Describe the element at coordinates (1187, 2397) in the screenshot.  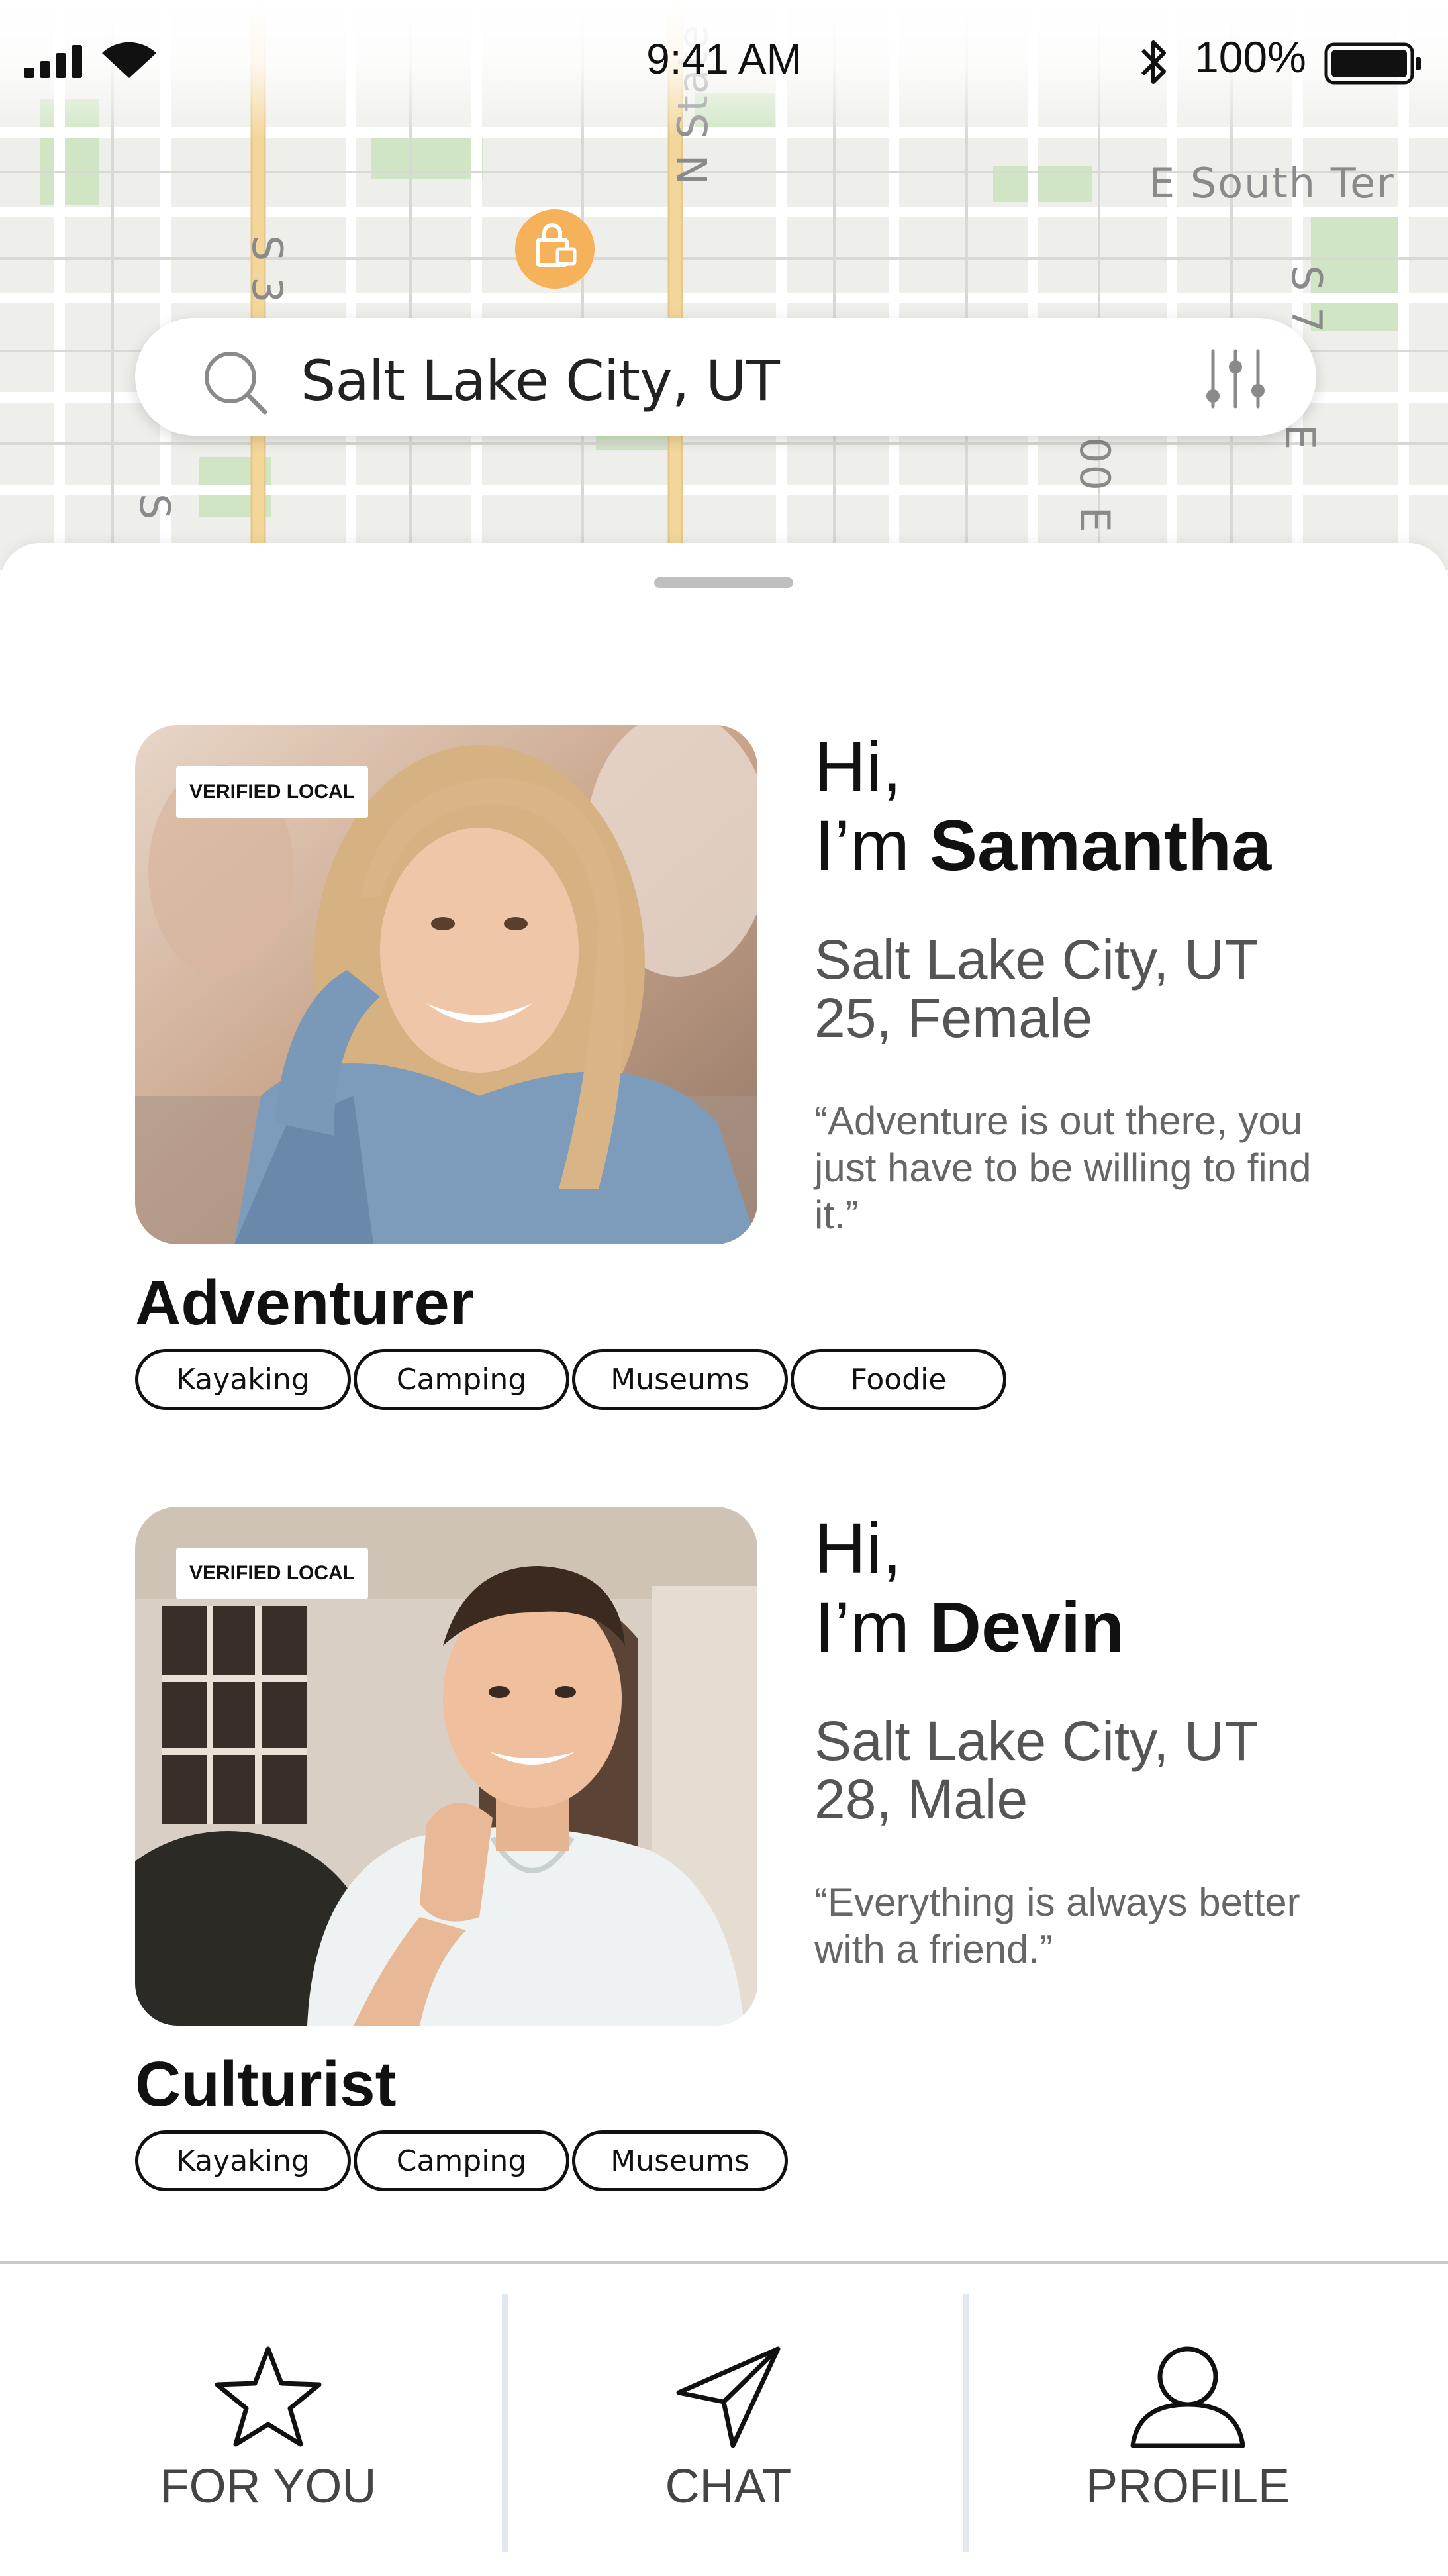
I see `user-icon` at that location.